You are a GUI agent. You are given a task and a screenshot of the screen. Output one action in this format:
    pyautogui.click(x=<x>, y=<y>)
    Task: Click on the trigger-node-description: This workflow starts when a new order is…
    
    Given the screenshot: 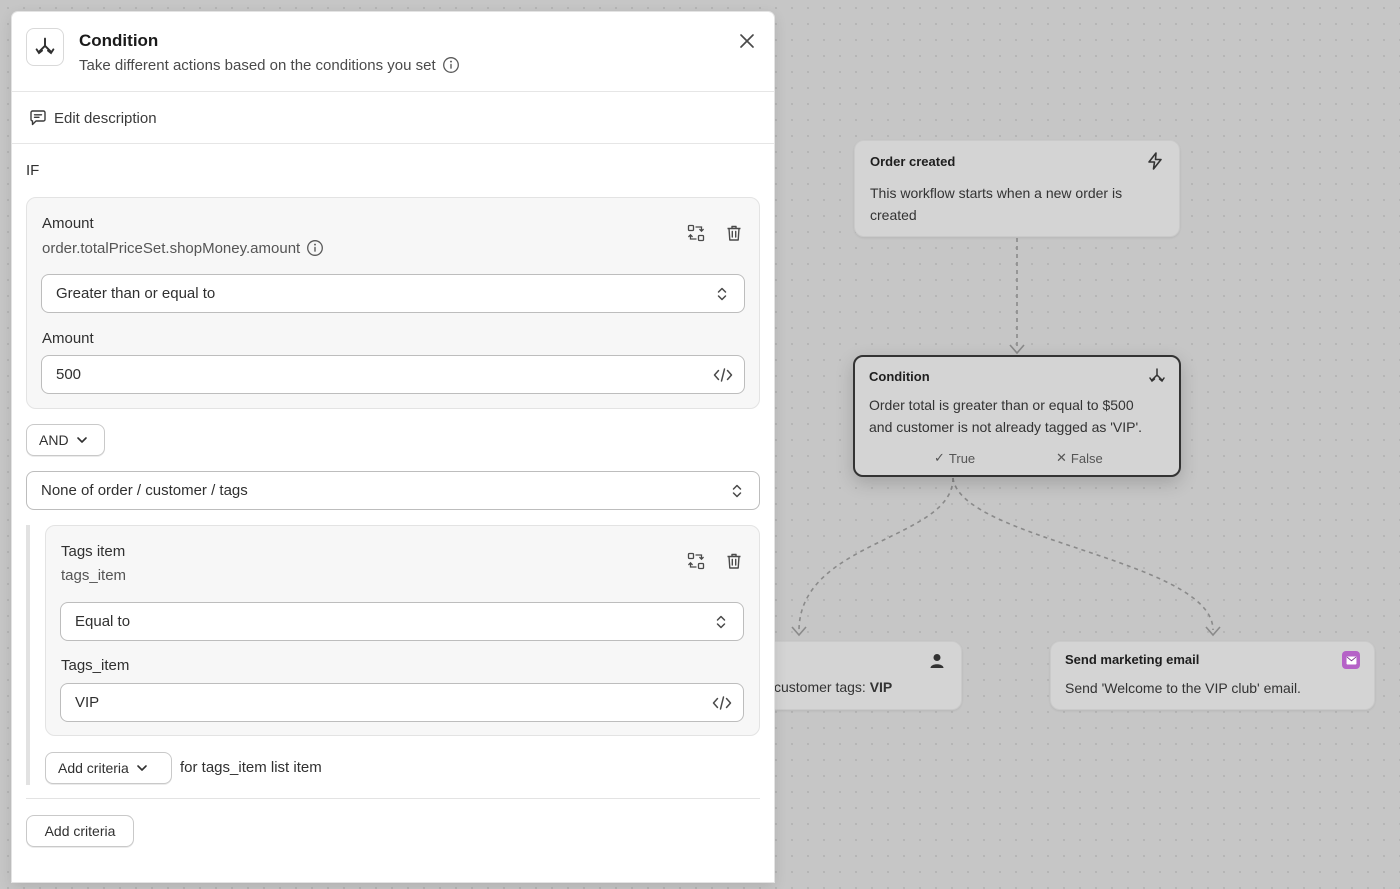 What is the action you would take?
    pyautogui.click(x=996, y=204)
    